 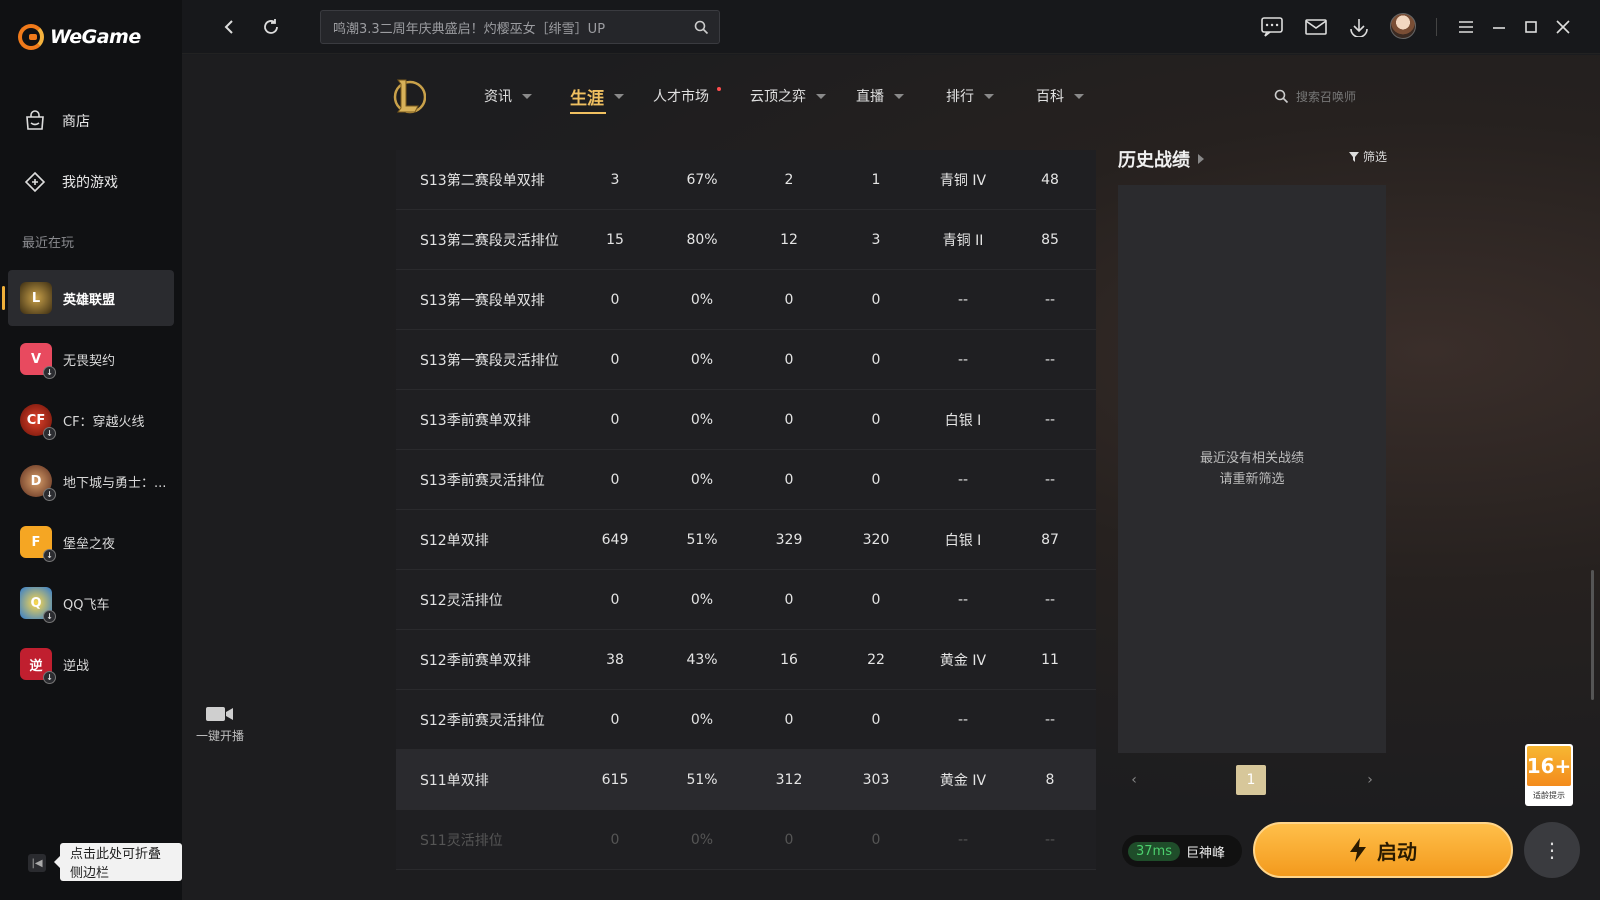 What do you see at coordinates (702, 179) in the screenshot?
I see `cell-win-rate: 67%` at bounding box center [702, 179].